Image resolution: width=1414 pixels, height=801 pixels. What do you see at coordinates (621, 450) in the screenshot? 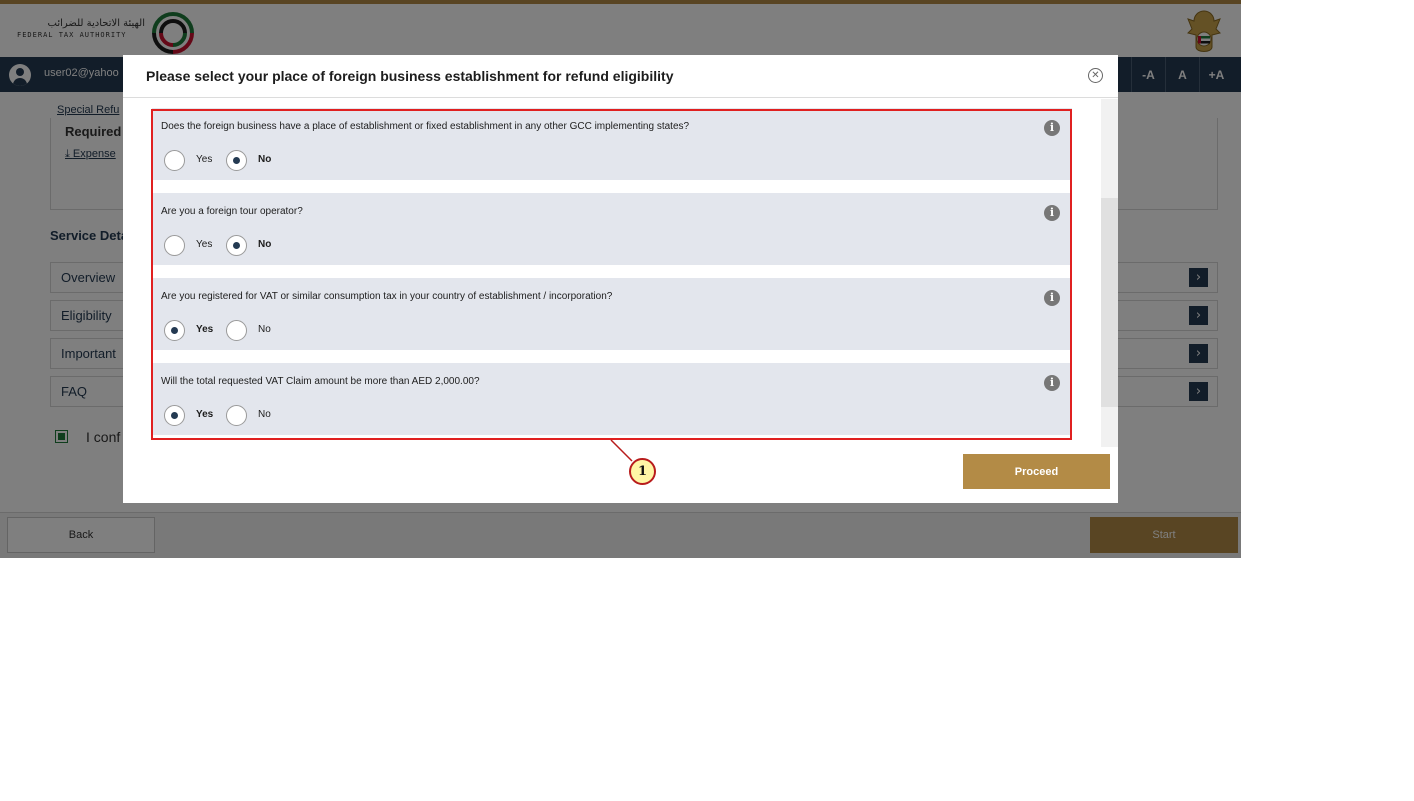
I see `annotation-callout-line` at bounding box center [621, 450].